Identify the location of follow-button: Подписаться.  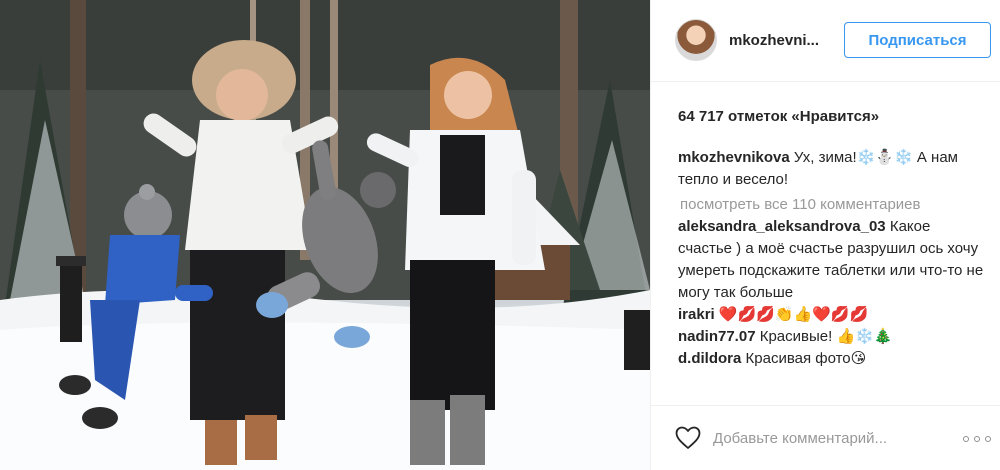
(917, 40).